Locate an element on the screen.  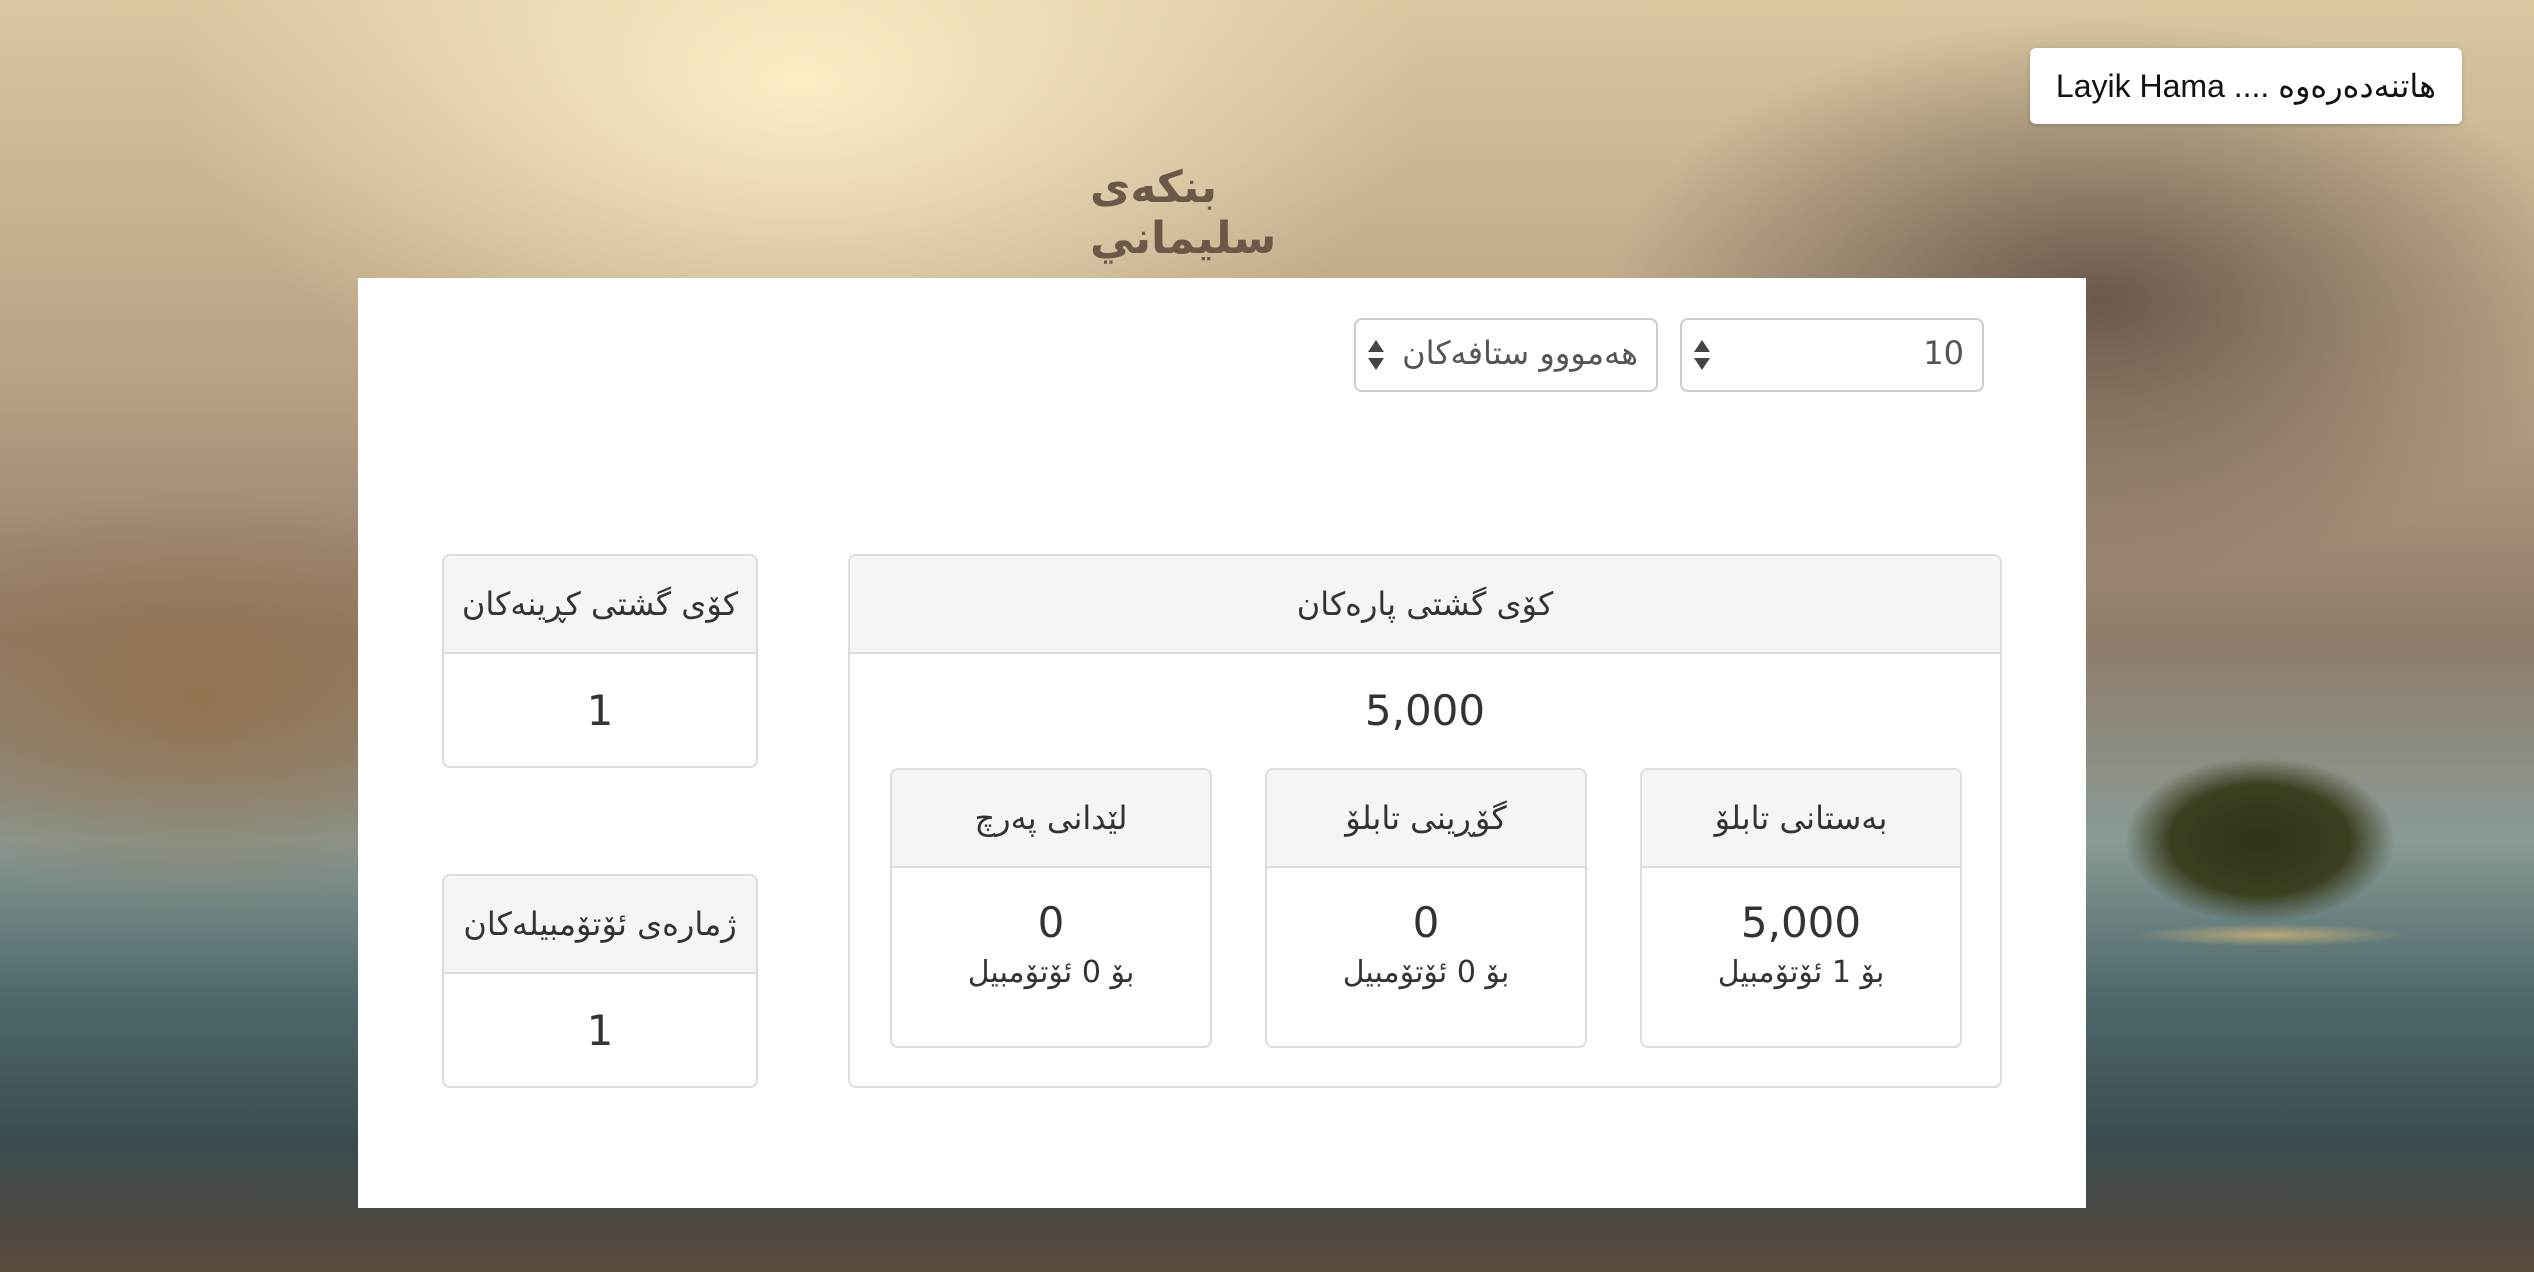
breakdown-card: بەستانی تابلۆ 5,000 بۆ 1 ئۆتۆمبیل is located at coordinates (1801, 908).